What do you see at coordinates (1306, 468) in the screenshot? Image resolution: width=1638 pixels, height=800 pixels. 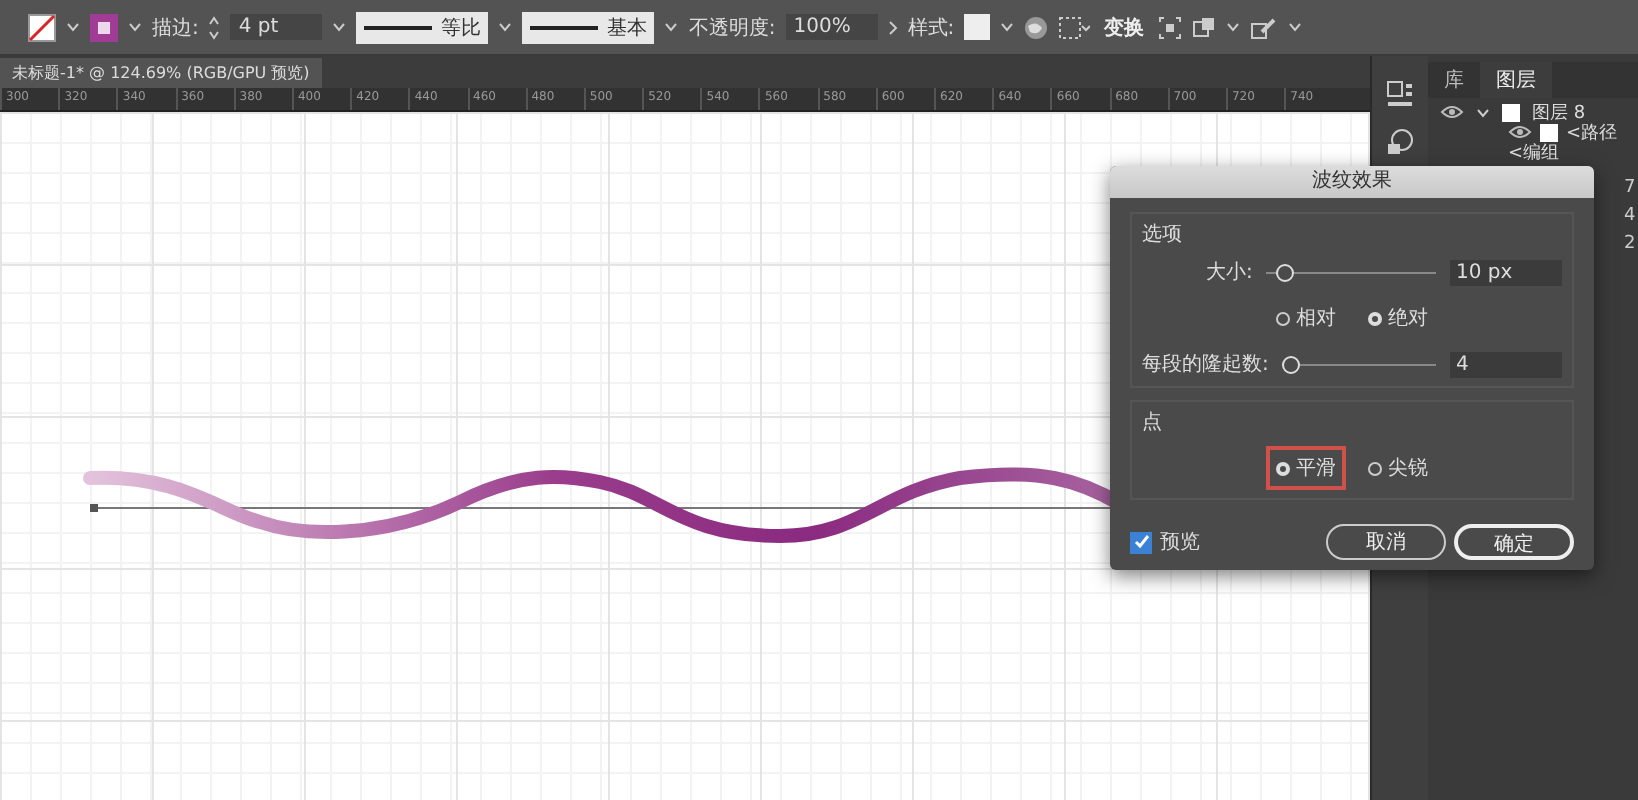 I see `radio-option: 平滑` at bounding box center [1306, 468].